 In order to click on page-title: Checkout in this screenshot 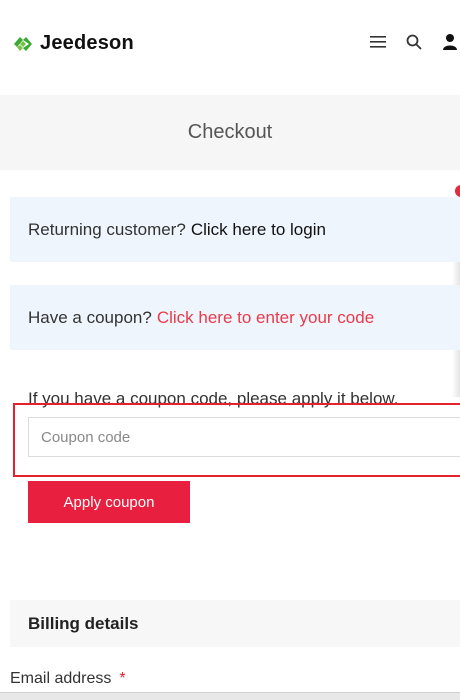, I will do `click(230, 132)`.